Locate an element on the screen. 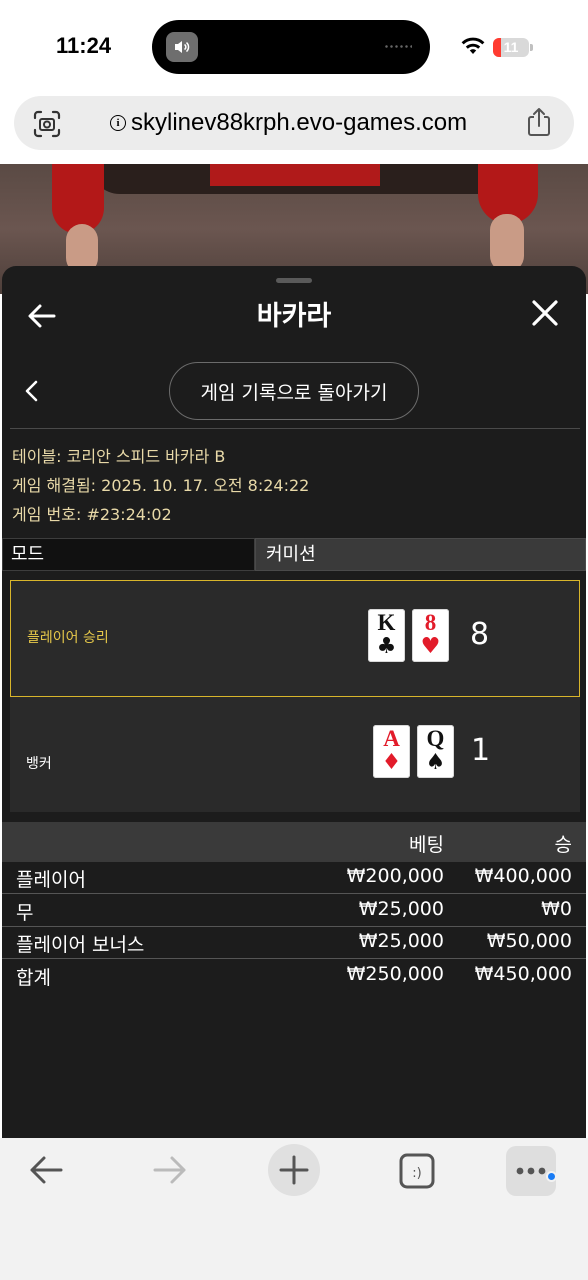 The width and height of the screenshot is (588, 1280). chevron-left-icon is located at coordinates (32, 391).